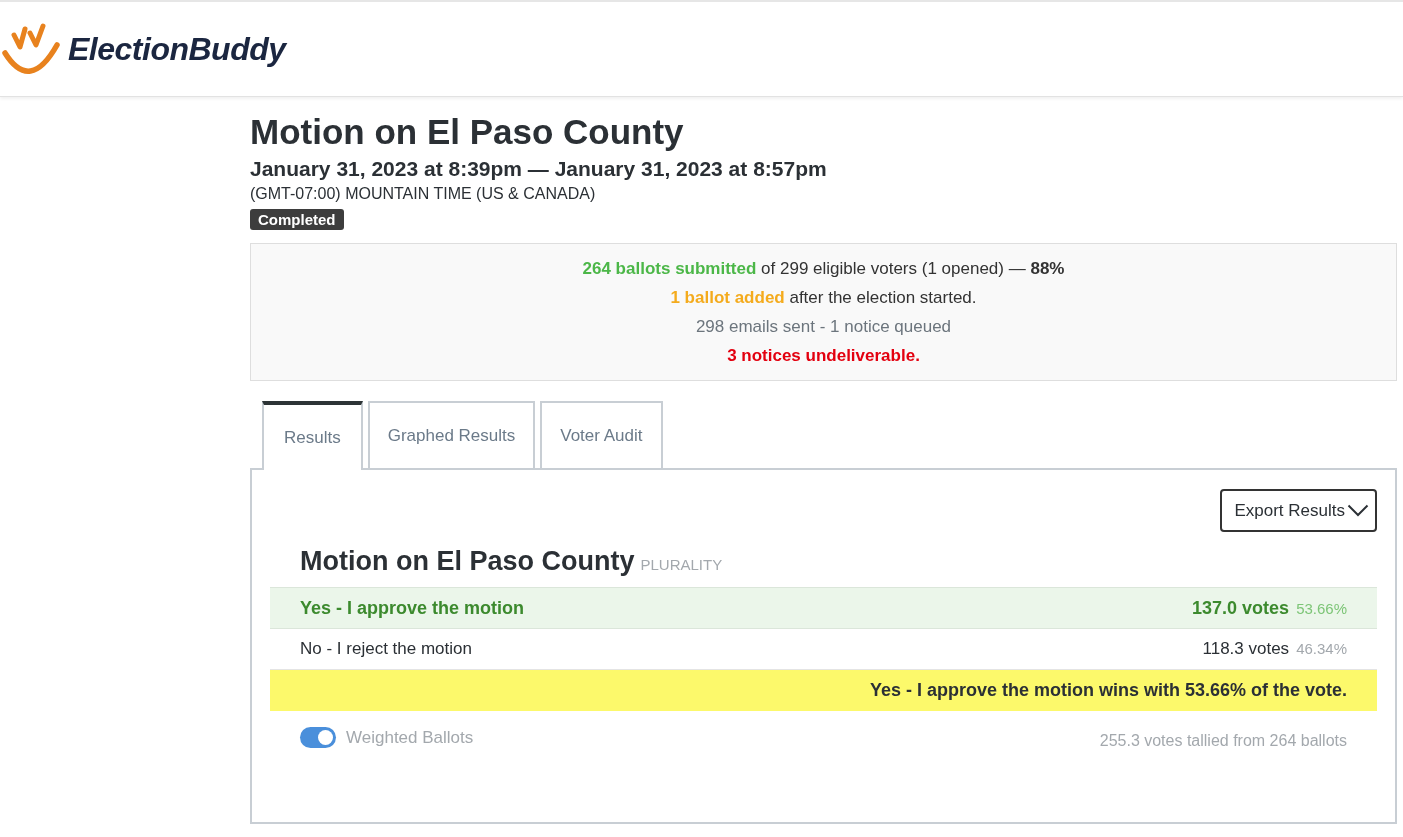 The image size is (1403, 837). What do you see at coordinates (1298, 510) in the screenshot?
I see `export-results-button: Export Results` at bounding box center [1298, 510].